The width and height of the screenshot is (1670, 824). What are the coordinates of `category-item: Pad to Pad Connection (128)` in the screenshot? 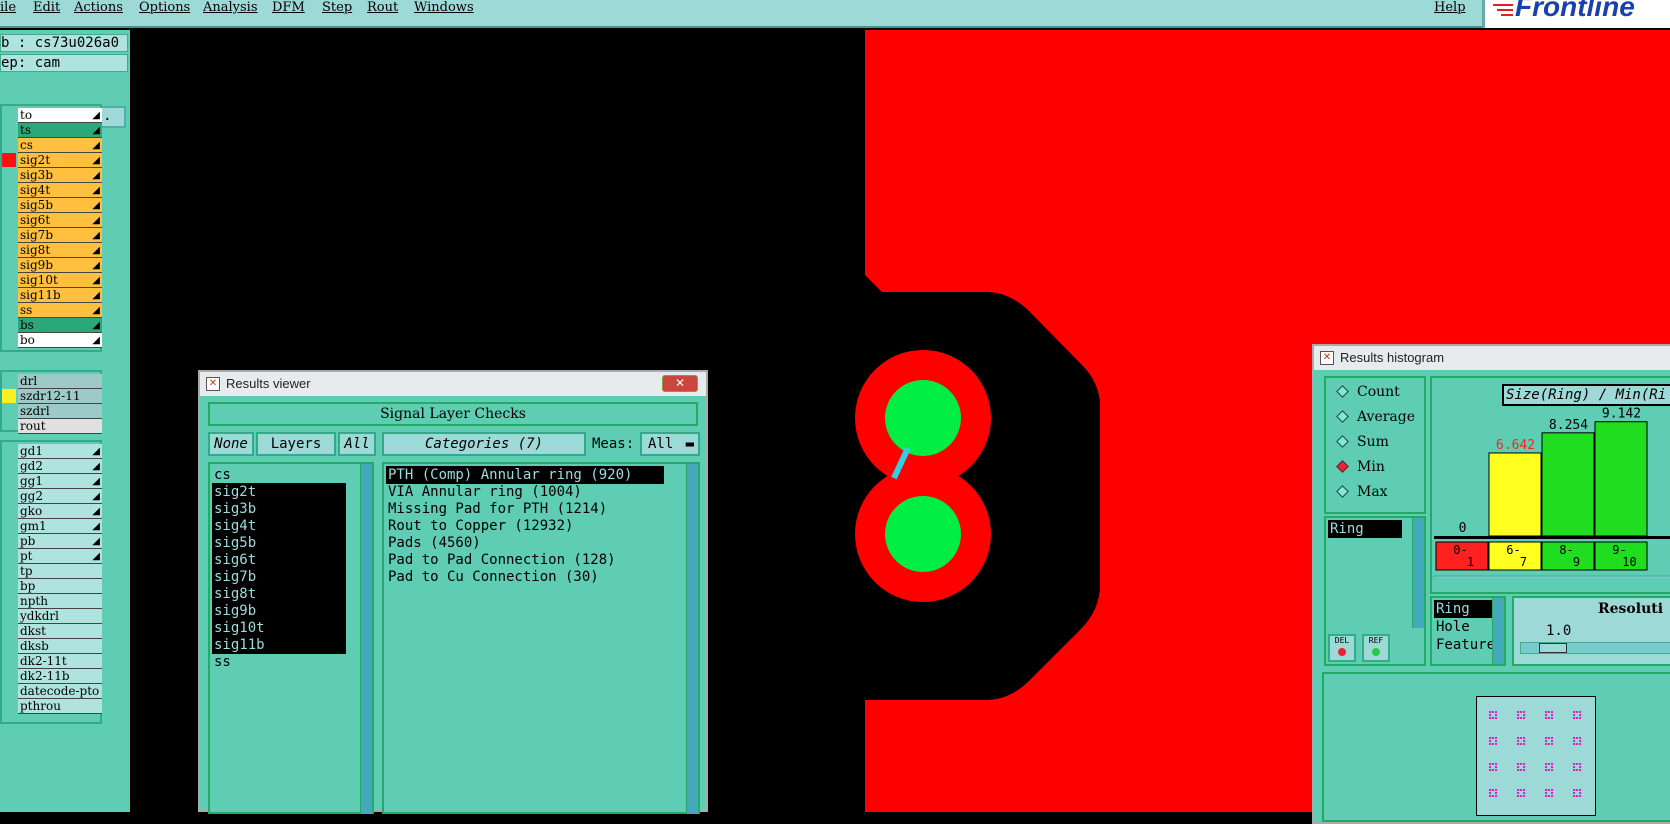 It's located at (525, 560).